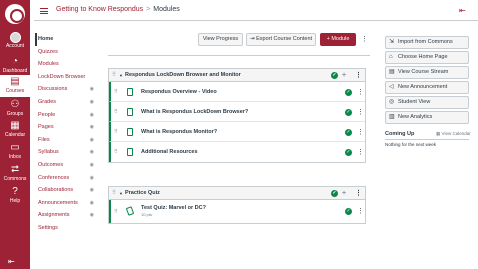 The width and height of the screenshot is (478, 269). What do you see at coordinates (166, 9) in the screenshot?
I see `breadcrumb-current: Modules` at bounding box center [166, 9].